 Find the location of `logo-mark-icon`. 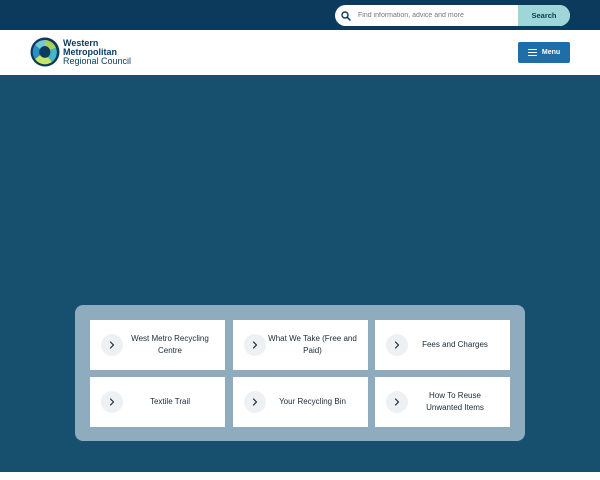

logo-mark-icon is located at coordinates (45, 52).